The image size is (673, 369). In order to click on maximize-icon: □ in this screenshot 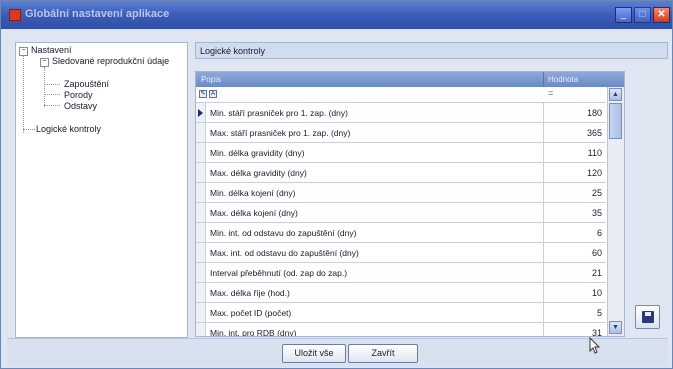, I will do `click(642, 15)`.